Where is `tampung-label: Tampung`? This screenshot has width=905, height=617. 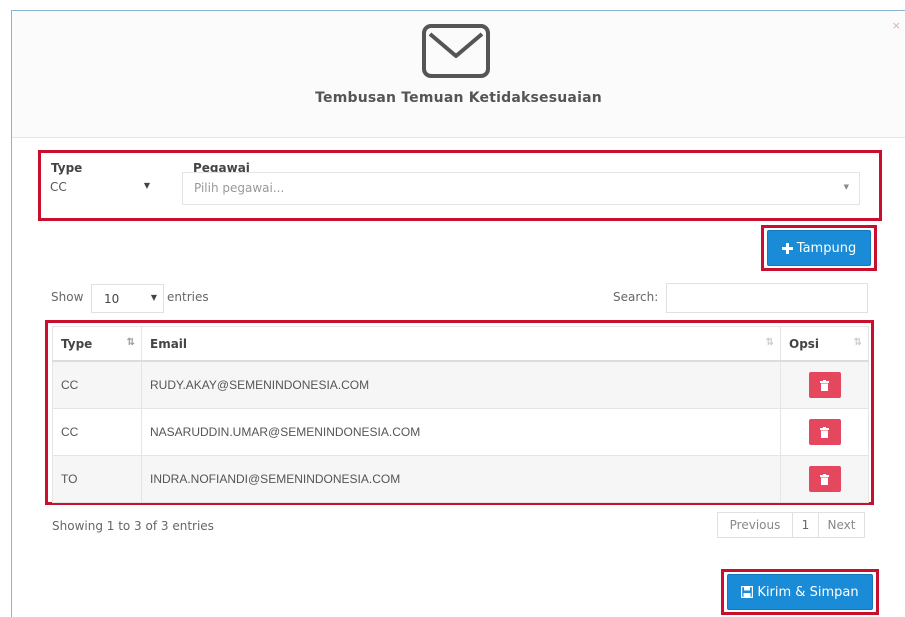 tampung-label: Tampung is located at coordinates (826, 248).